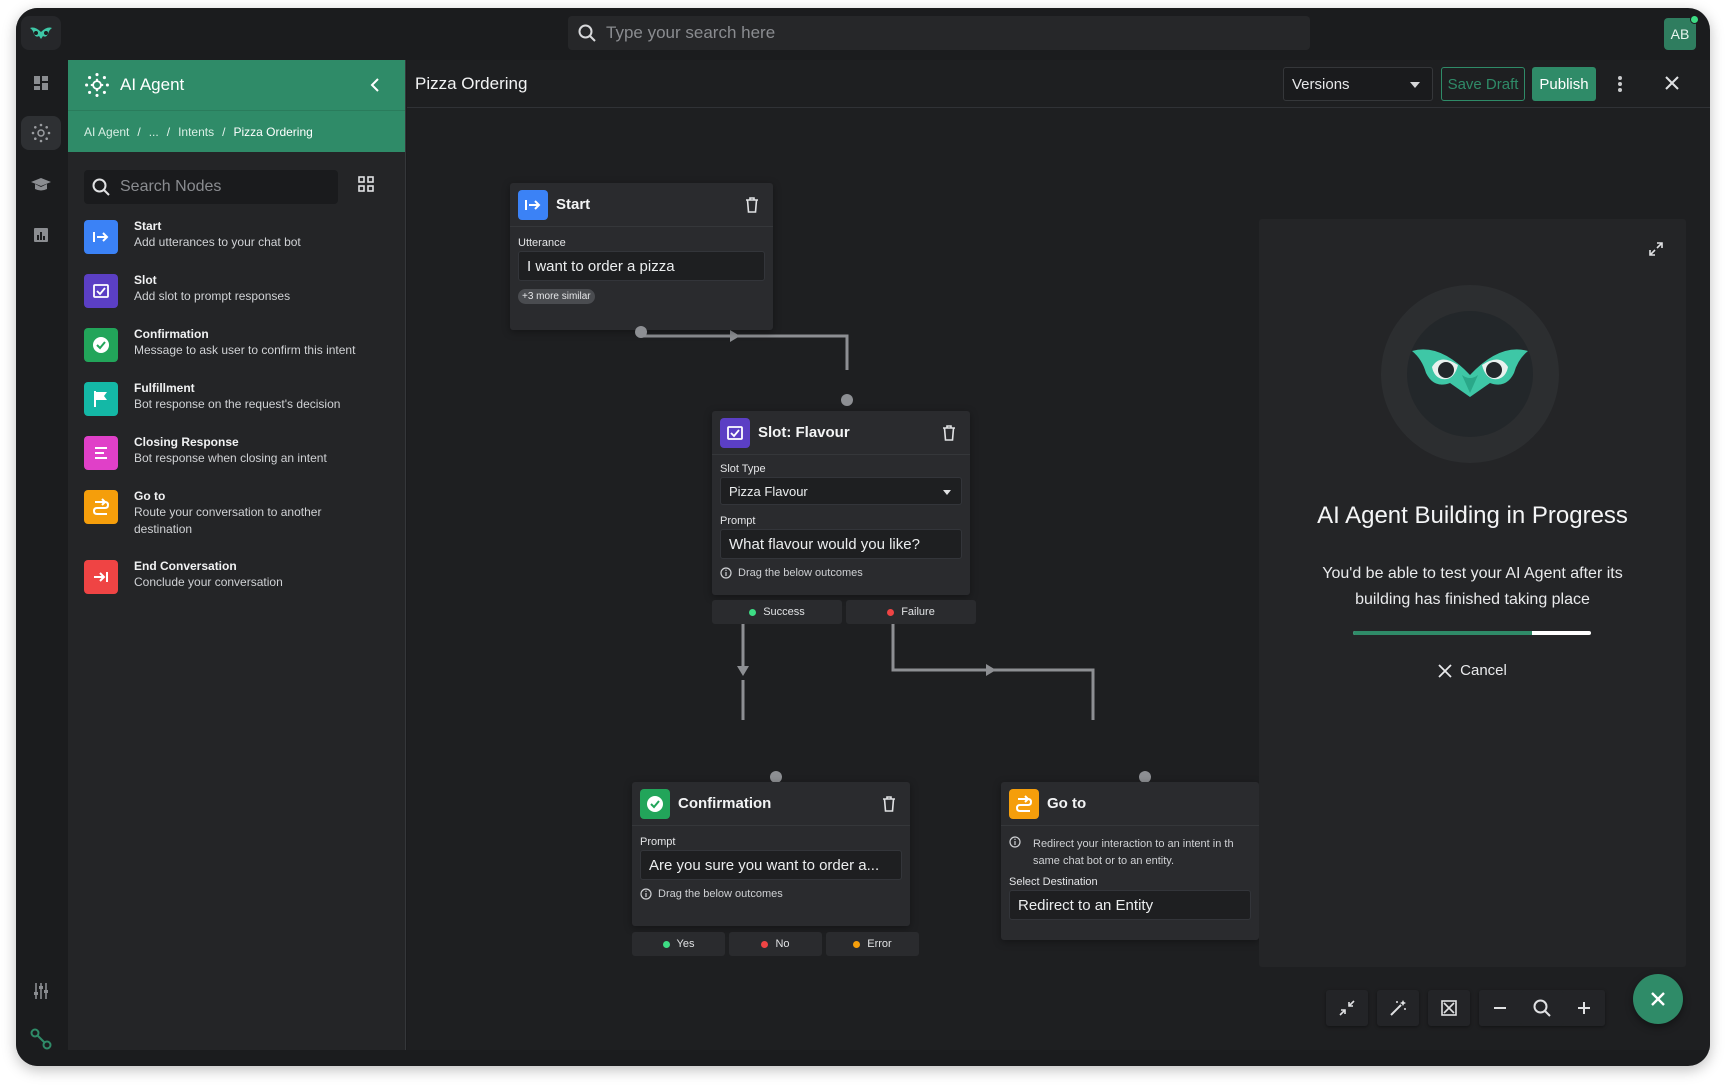  I want to click on fit-view-button, so click(1449, 1008).